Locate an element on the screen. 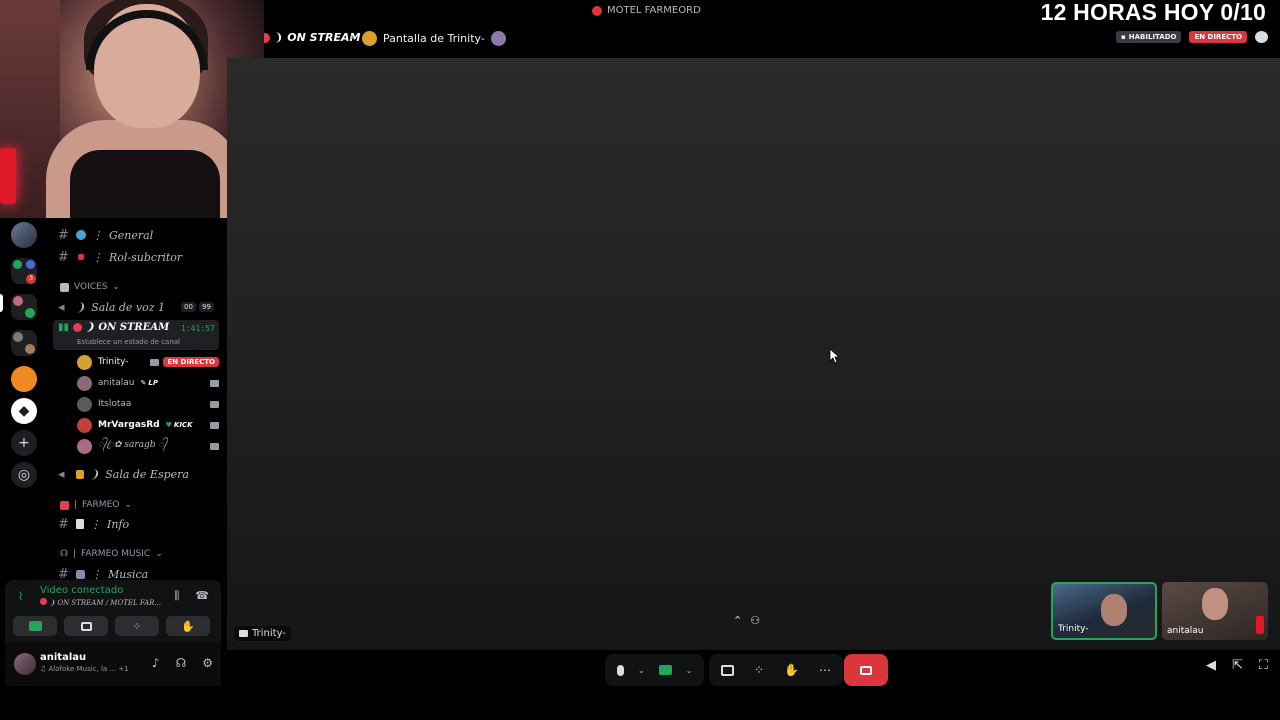 This screenshot has width=1280, height=720. noise-suppression-icon: ⫼ is located at coordinates (176, 596).